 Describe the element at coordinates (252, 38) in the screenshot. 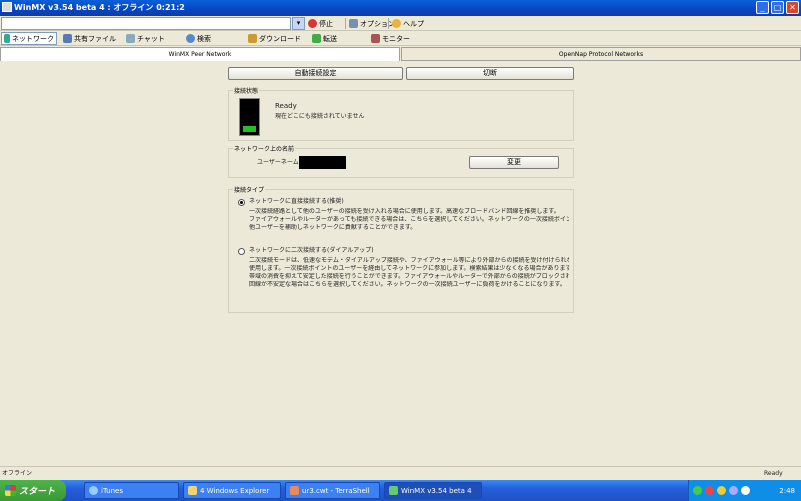

I see `download-icon` at that location.